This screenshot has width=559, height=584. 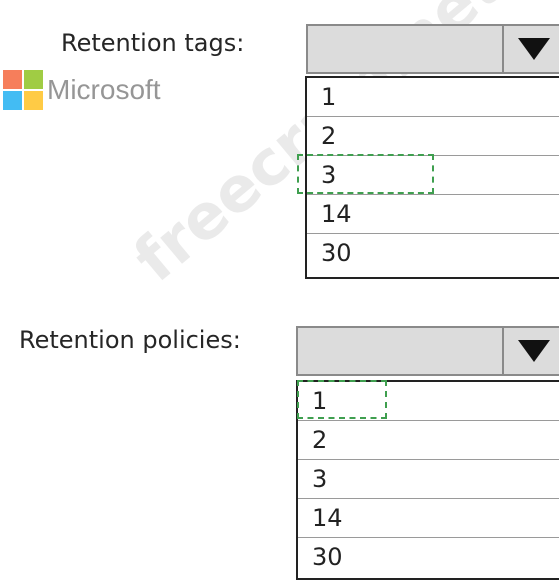 I want to click on retention-tags-option: 2, so click(x=433, y=136).